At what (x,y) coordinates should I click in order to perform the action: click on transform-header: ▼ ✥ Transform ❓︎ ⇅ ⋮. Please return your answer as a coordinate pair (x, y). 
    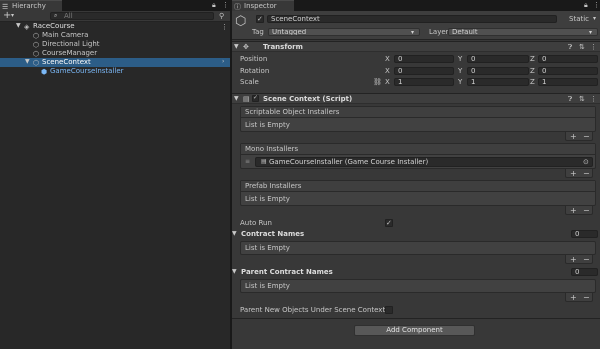
    Looking at the image, I should click on (416, 46).